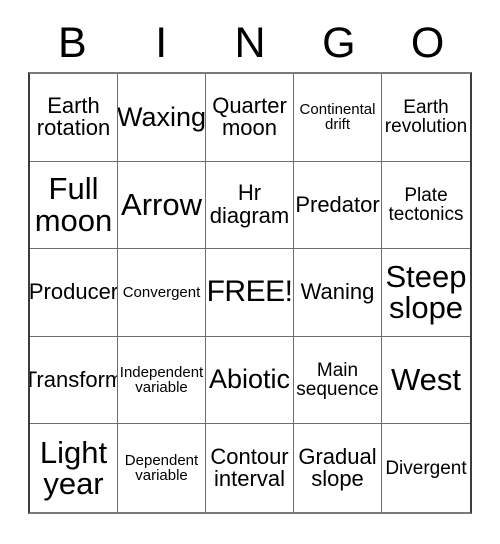 This screenshot has height=544, width=500. I want to click on bingo-cell: Contour interval, so click(250, 468).